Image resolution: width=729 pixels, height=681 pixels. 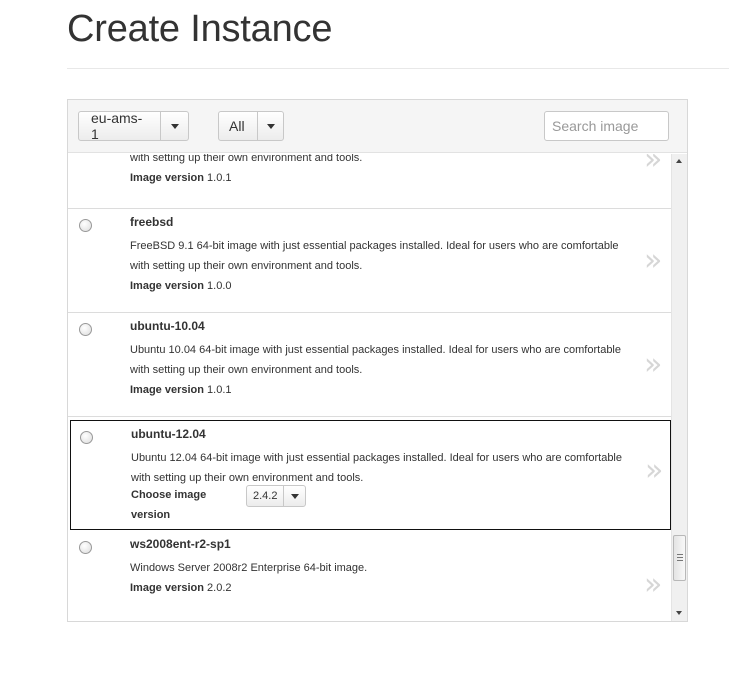 What do you see at coordinates (237, 126) in the screenshot?
I see `filter-dropdown-label: All` at bounding box center [237, 126].